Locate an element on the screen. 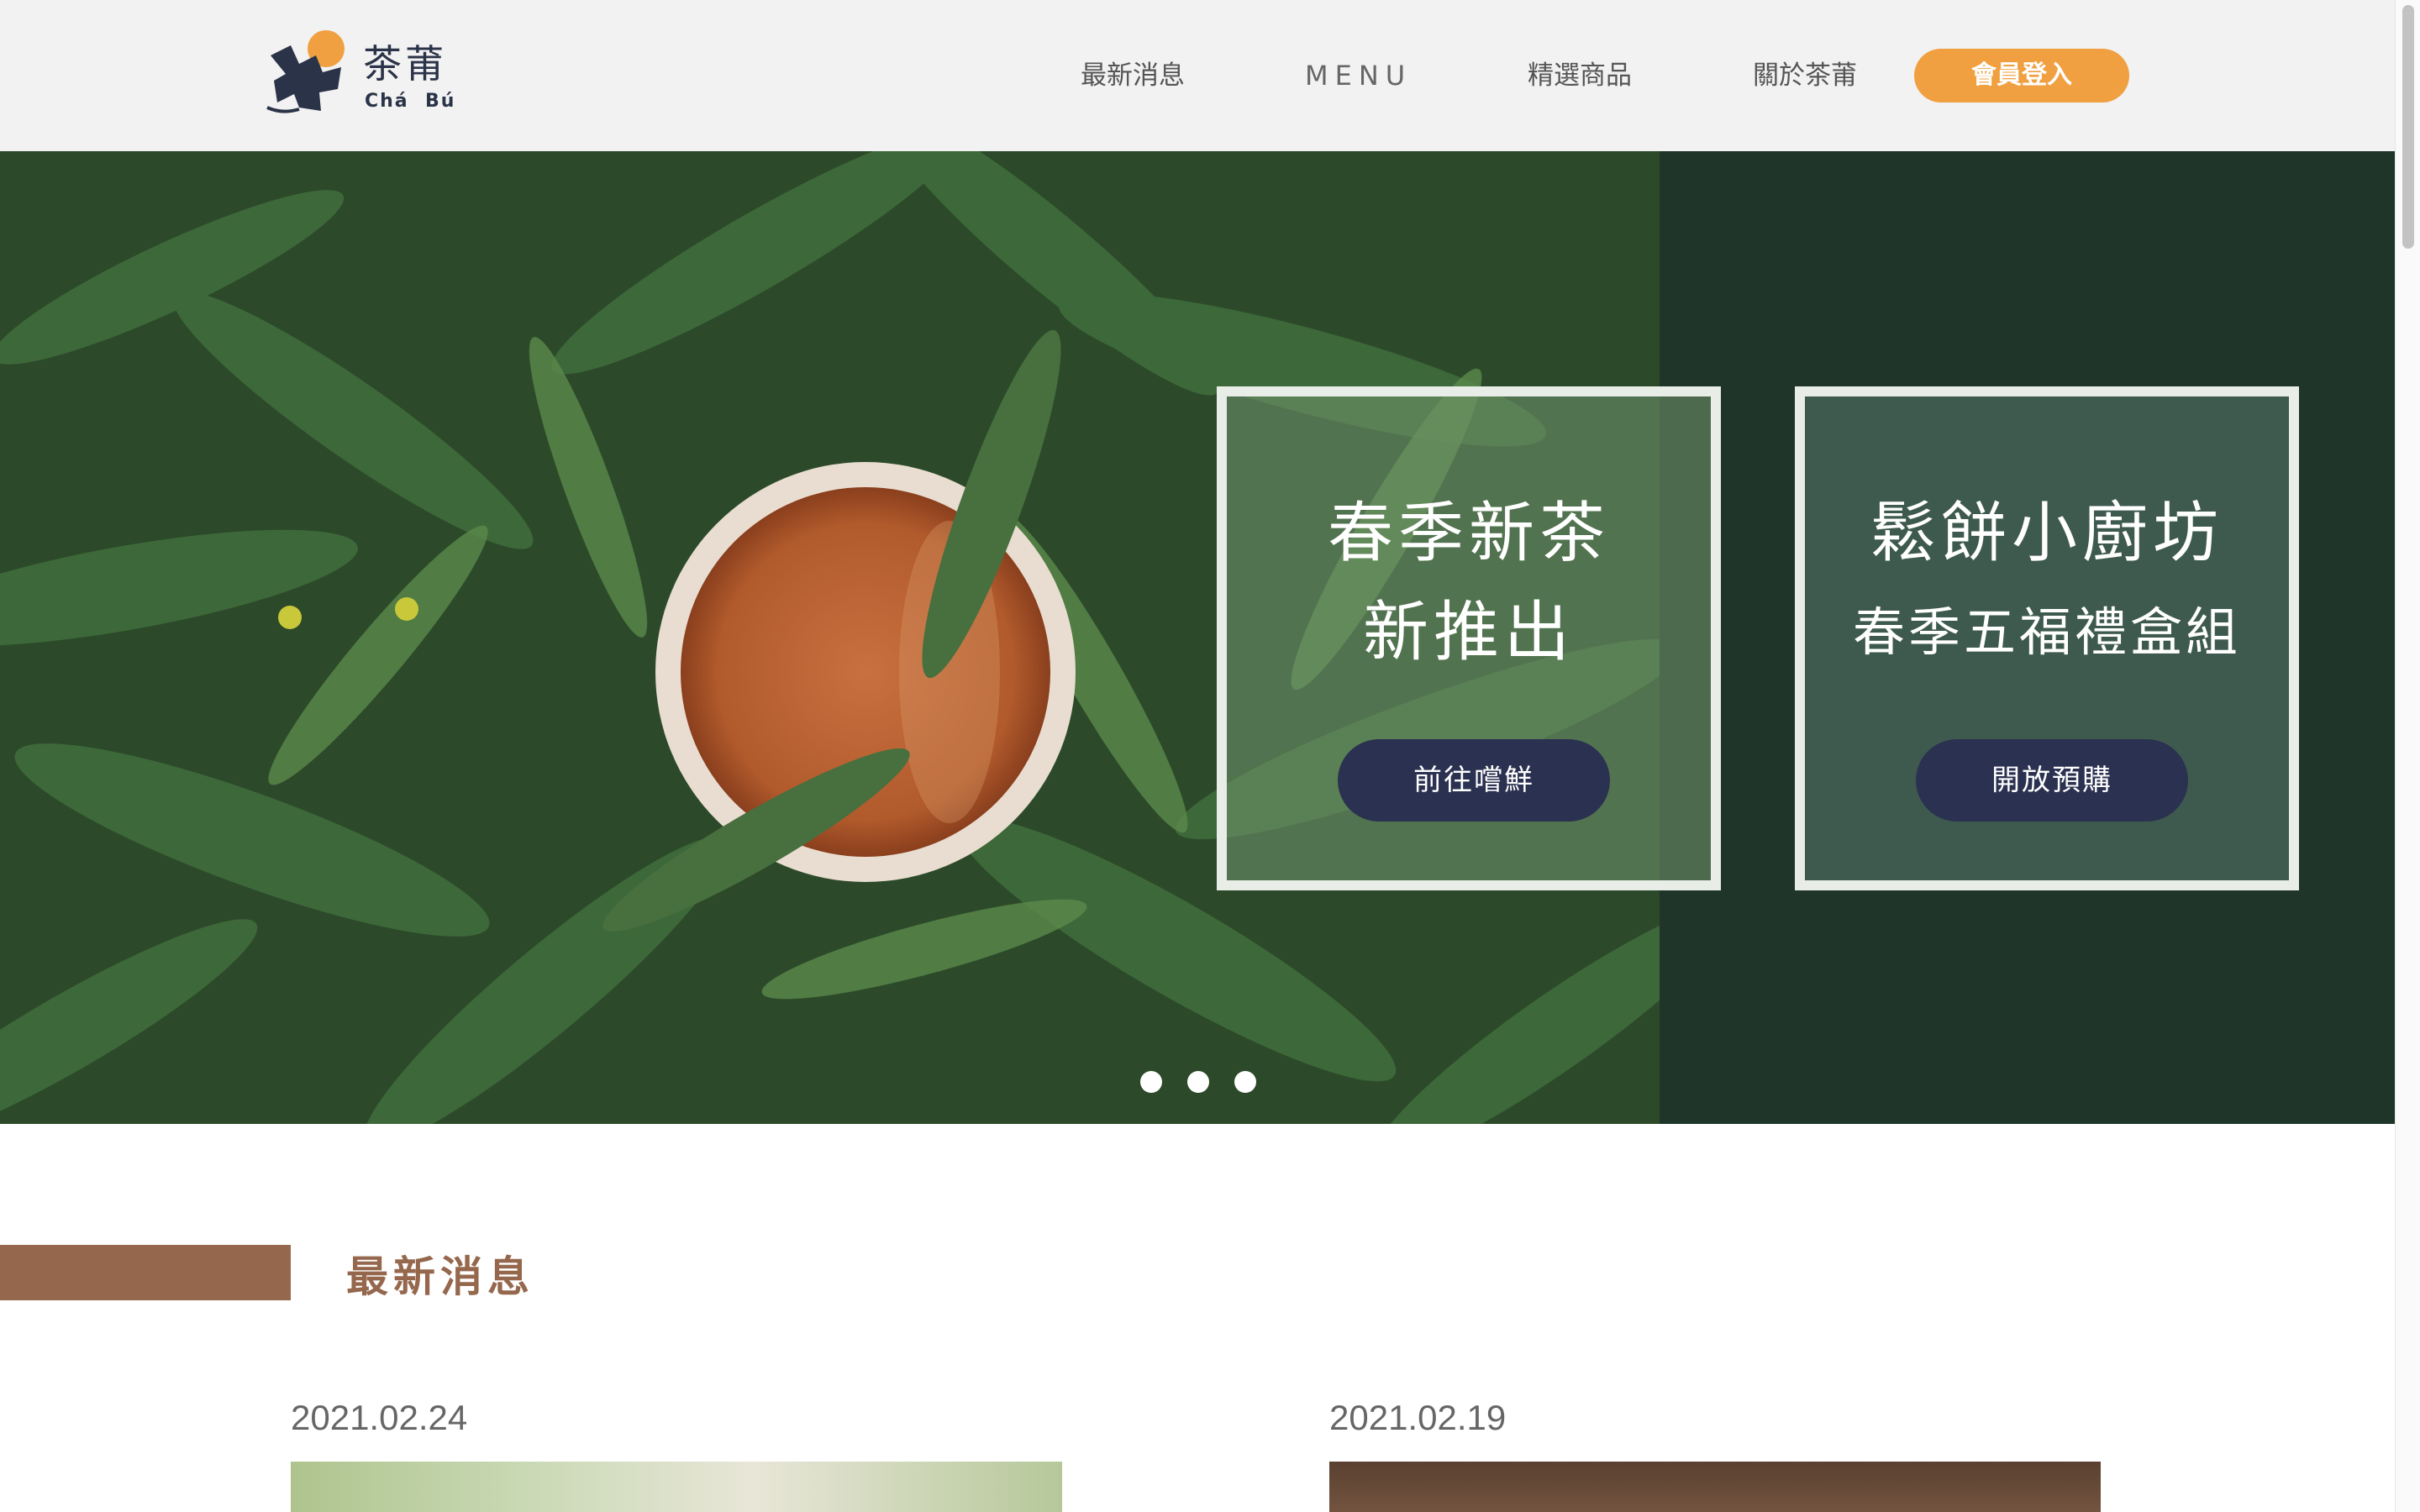 The width and height of the screenshot is (2420, 1512). preorder-button: 開放預購 is located at coordinates (2052, 780).